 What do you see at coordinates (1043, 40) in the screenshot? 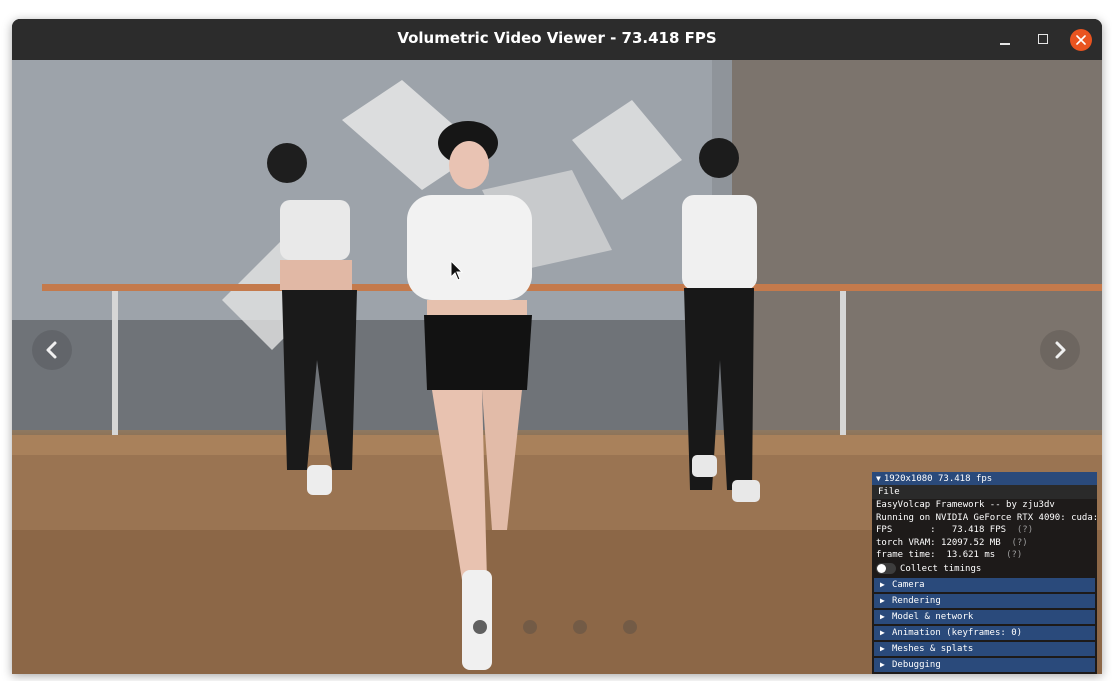
I see `maximize-button` at bounding box center [1043, 40].